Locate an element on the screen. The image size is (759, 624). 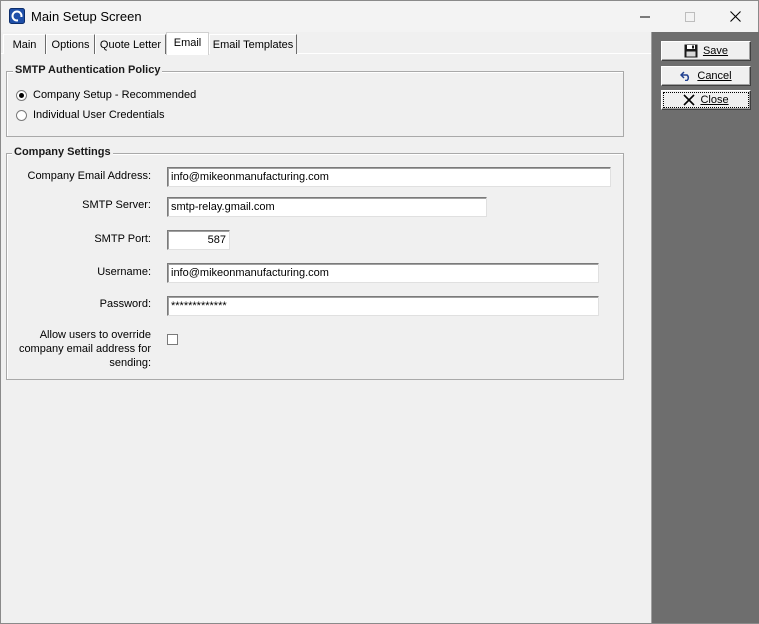
title-bar: Main Setup Screen is located at coordinates (379, 16).